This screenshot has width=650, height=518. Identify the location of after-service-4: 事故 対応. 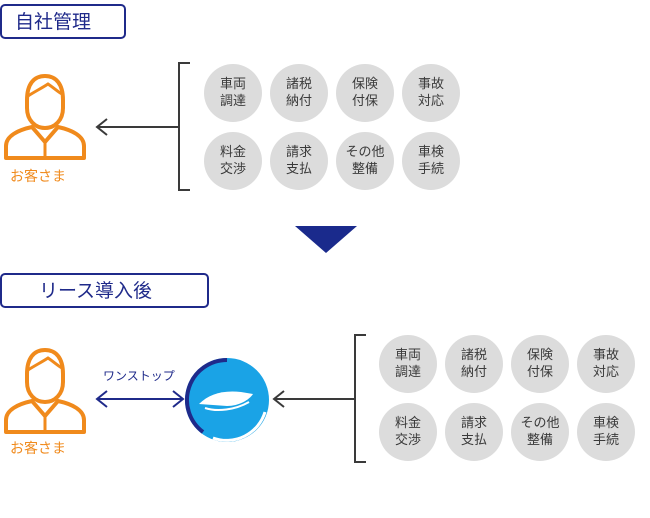
(606, 364).